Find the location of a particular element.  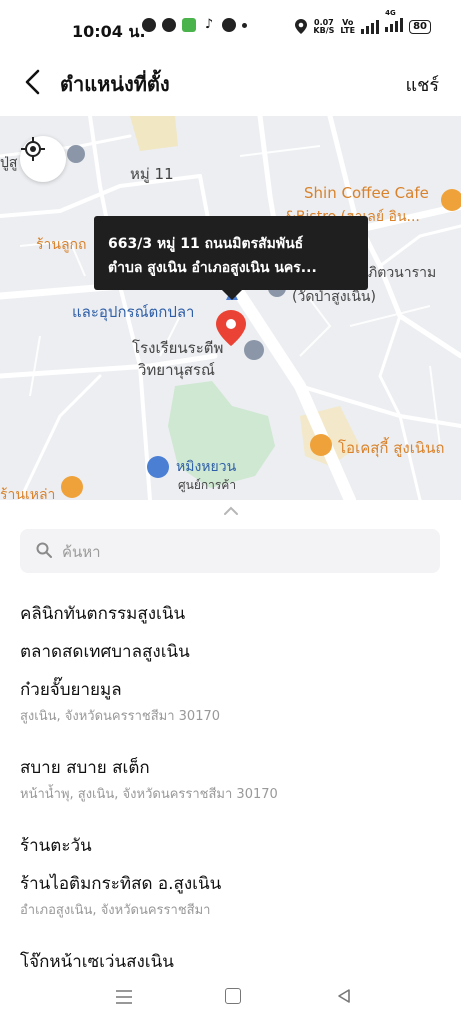

volte-bottom: LTE is located at coordinates (348, 30).